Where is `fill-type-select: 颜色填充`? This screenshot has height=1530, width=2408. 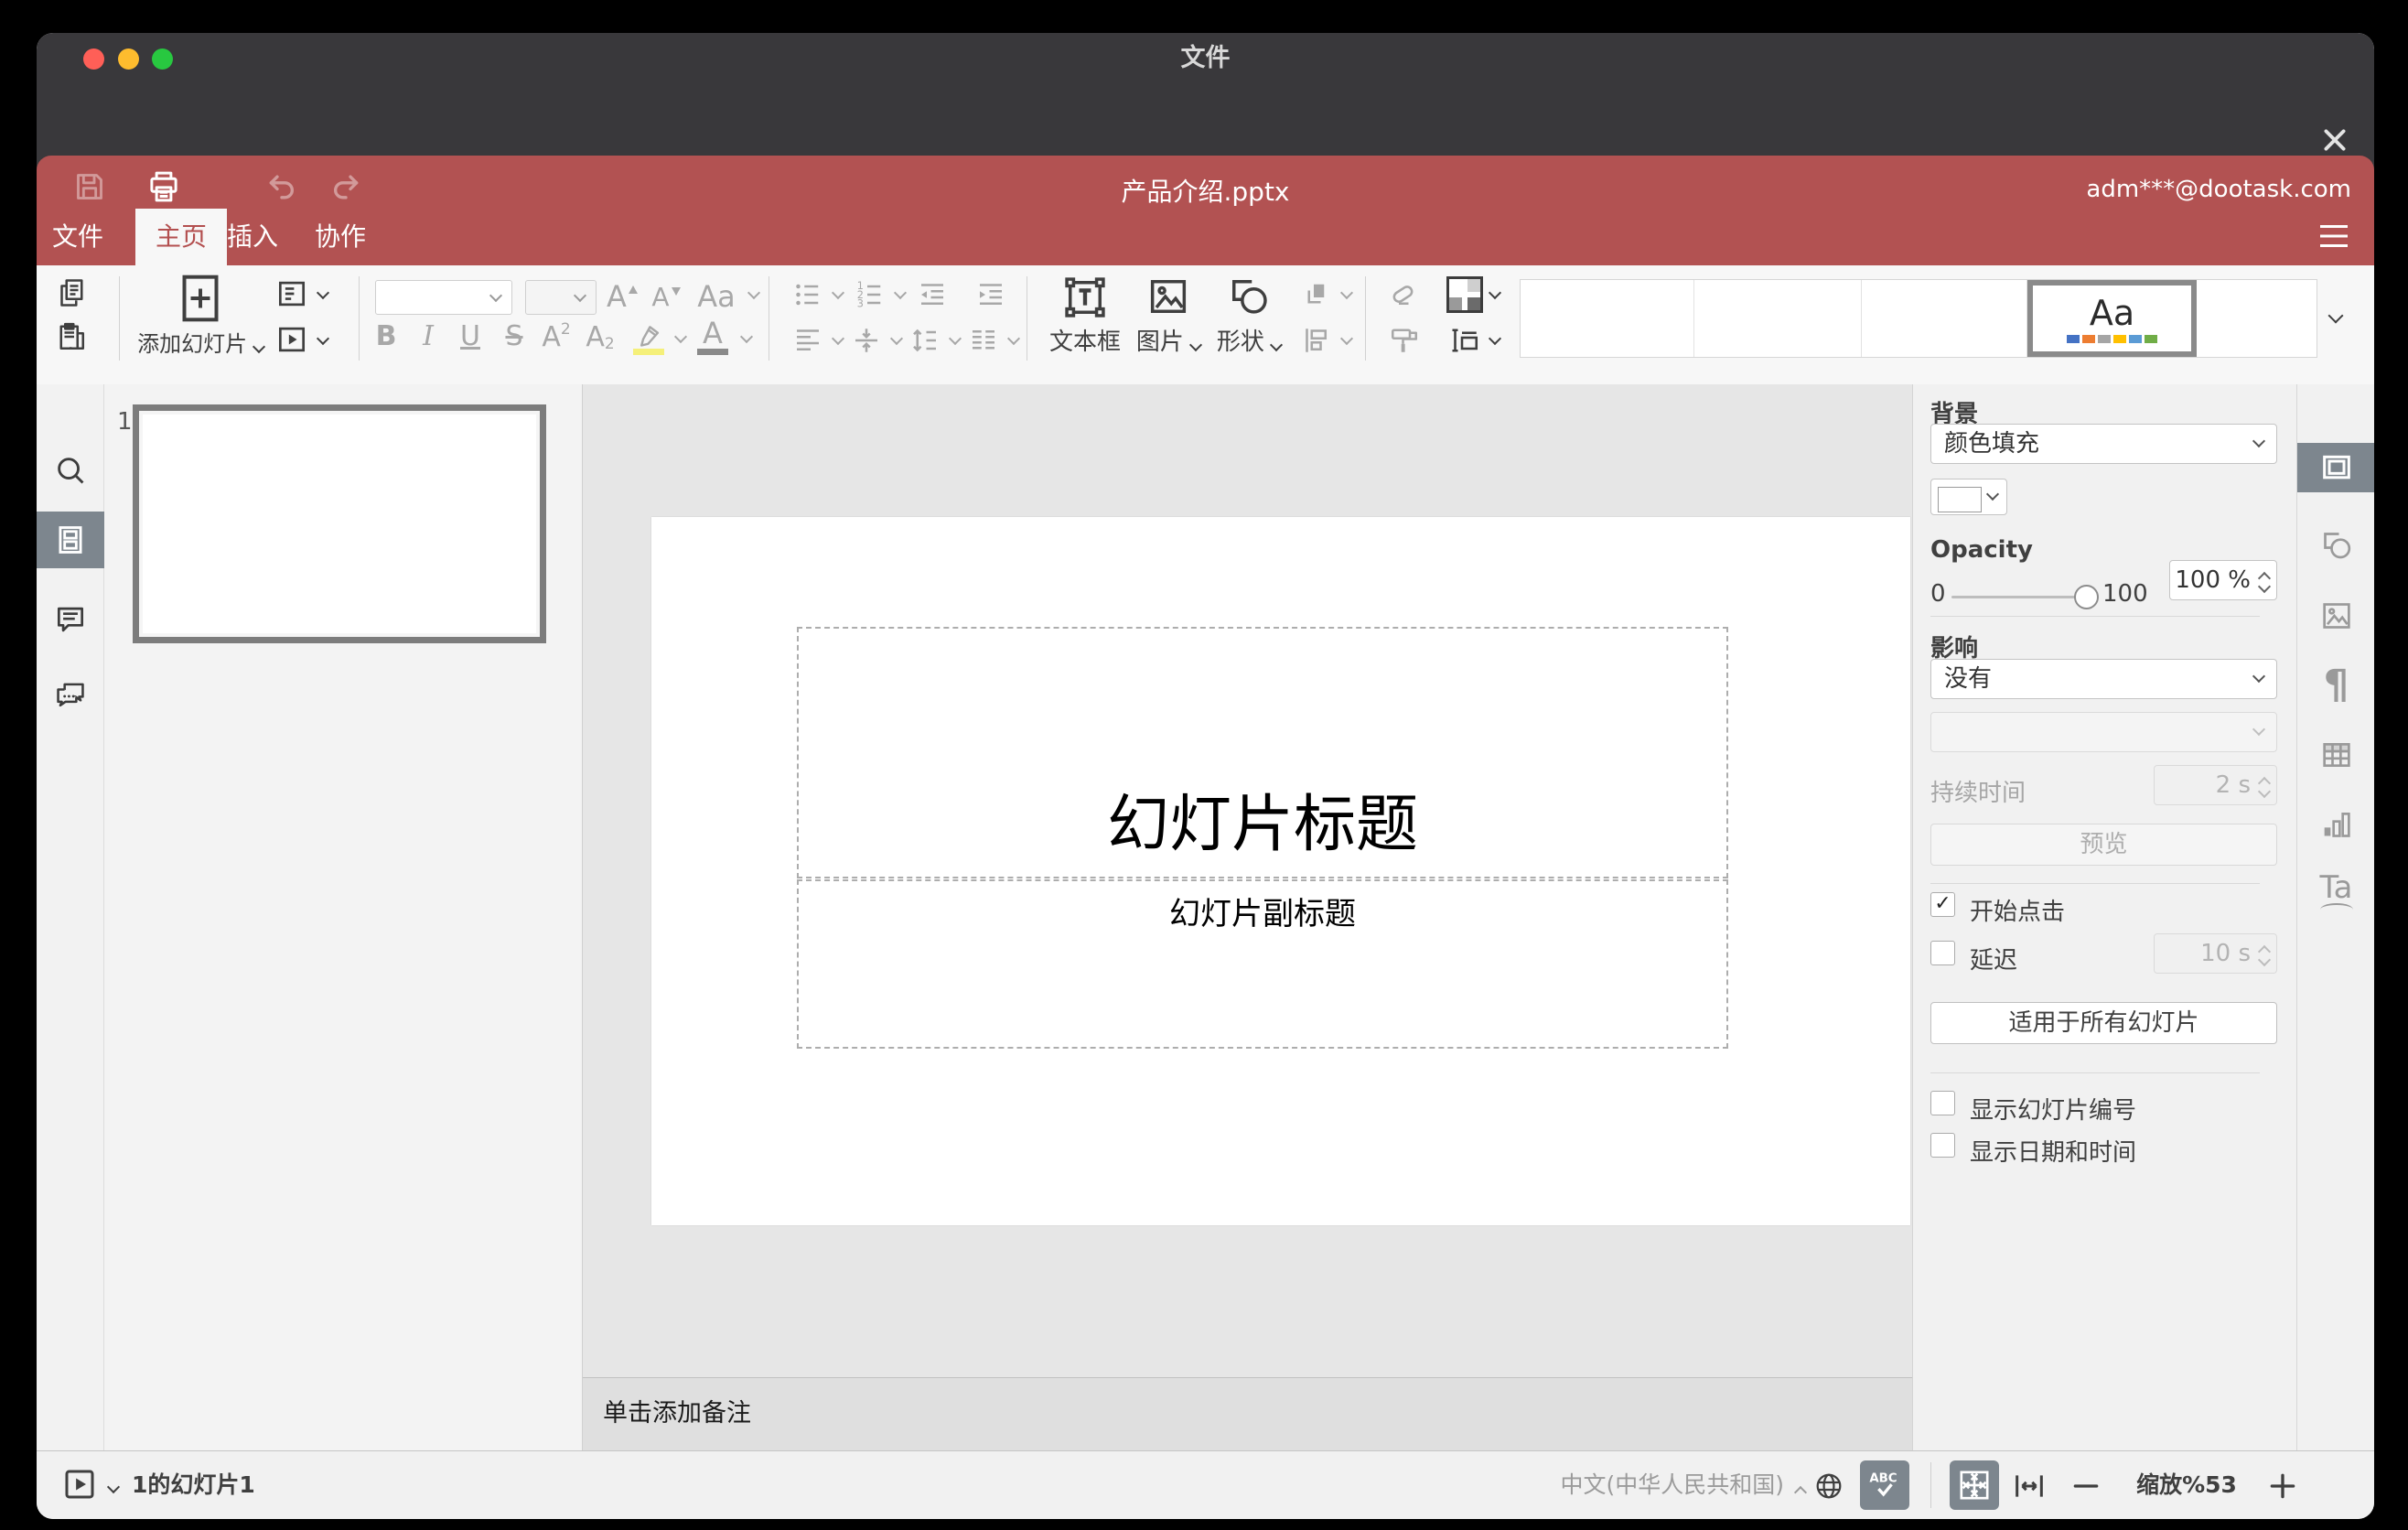 fill-type-select: 颜色填充 is located at coordinates (2103, 444).